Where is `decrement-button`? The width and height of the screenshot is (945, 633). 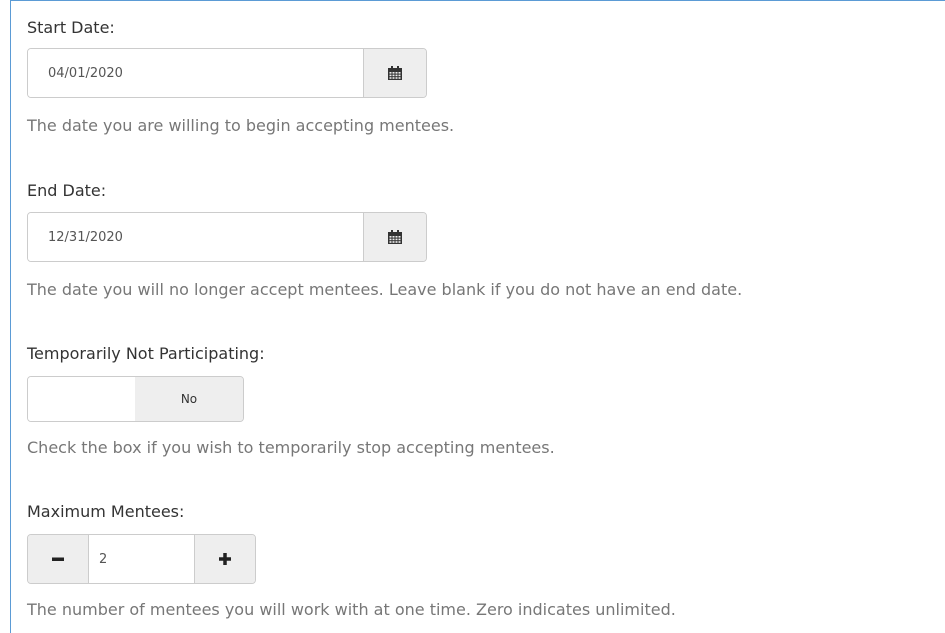 decrement-button is located at coordinates (58, 559).